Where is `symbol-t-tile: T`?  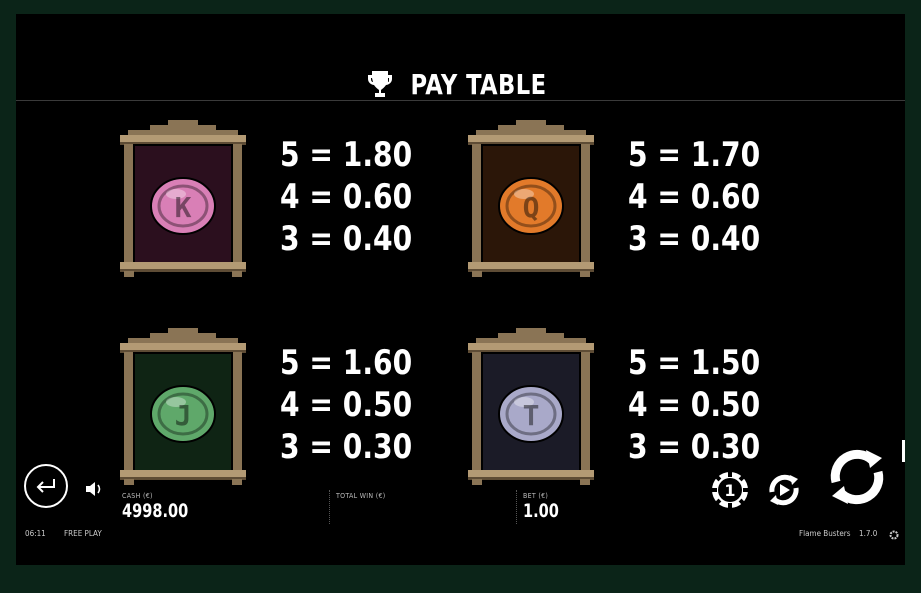 symbol-t-tile: T is located at coordinates (531, 407).